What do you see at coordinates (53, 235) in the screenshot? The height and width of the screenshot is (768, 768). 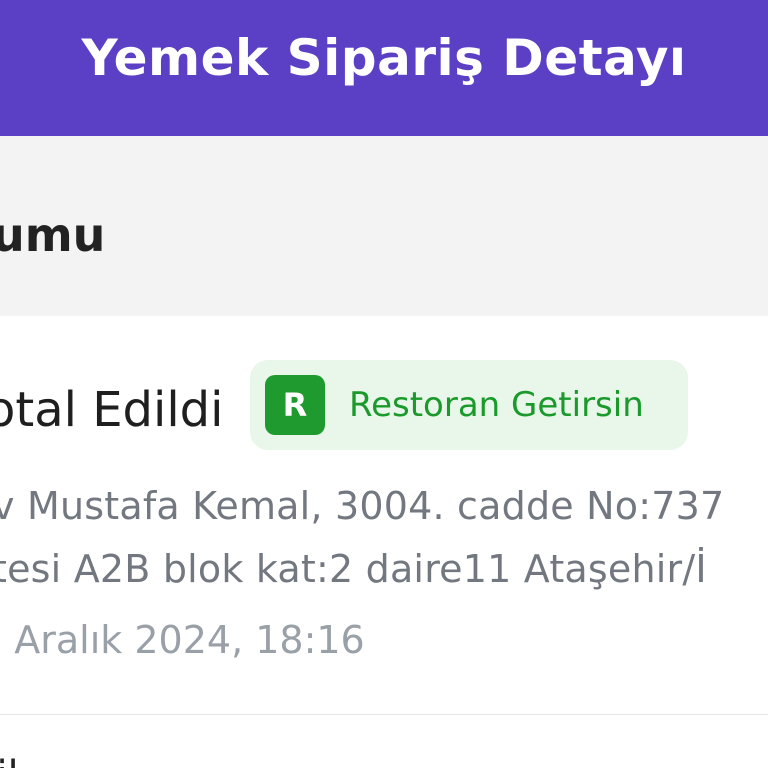 I see `section-title: umu` at bounding box center [53, 235].